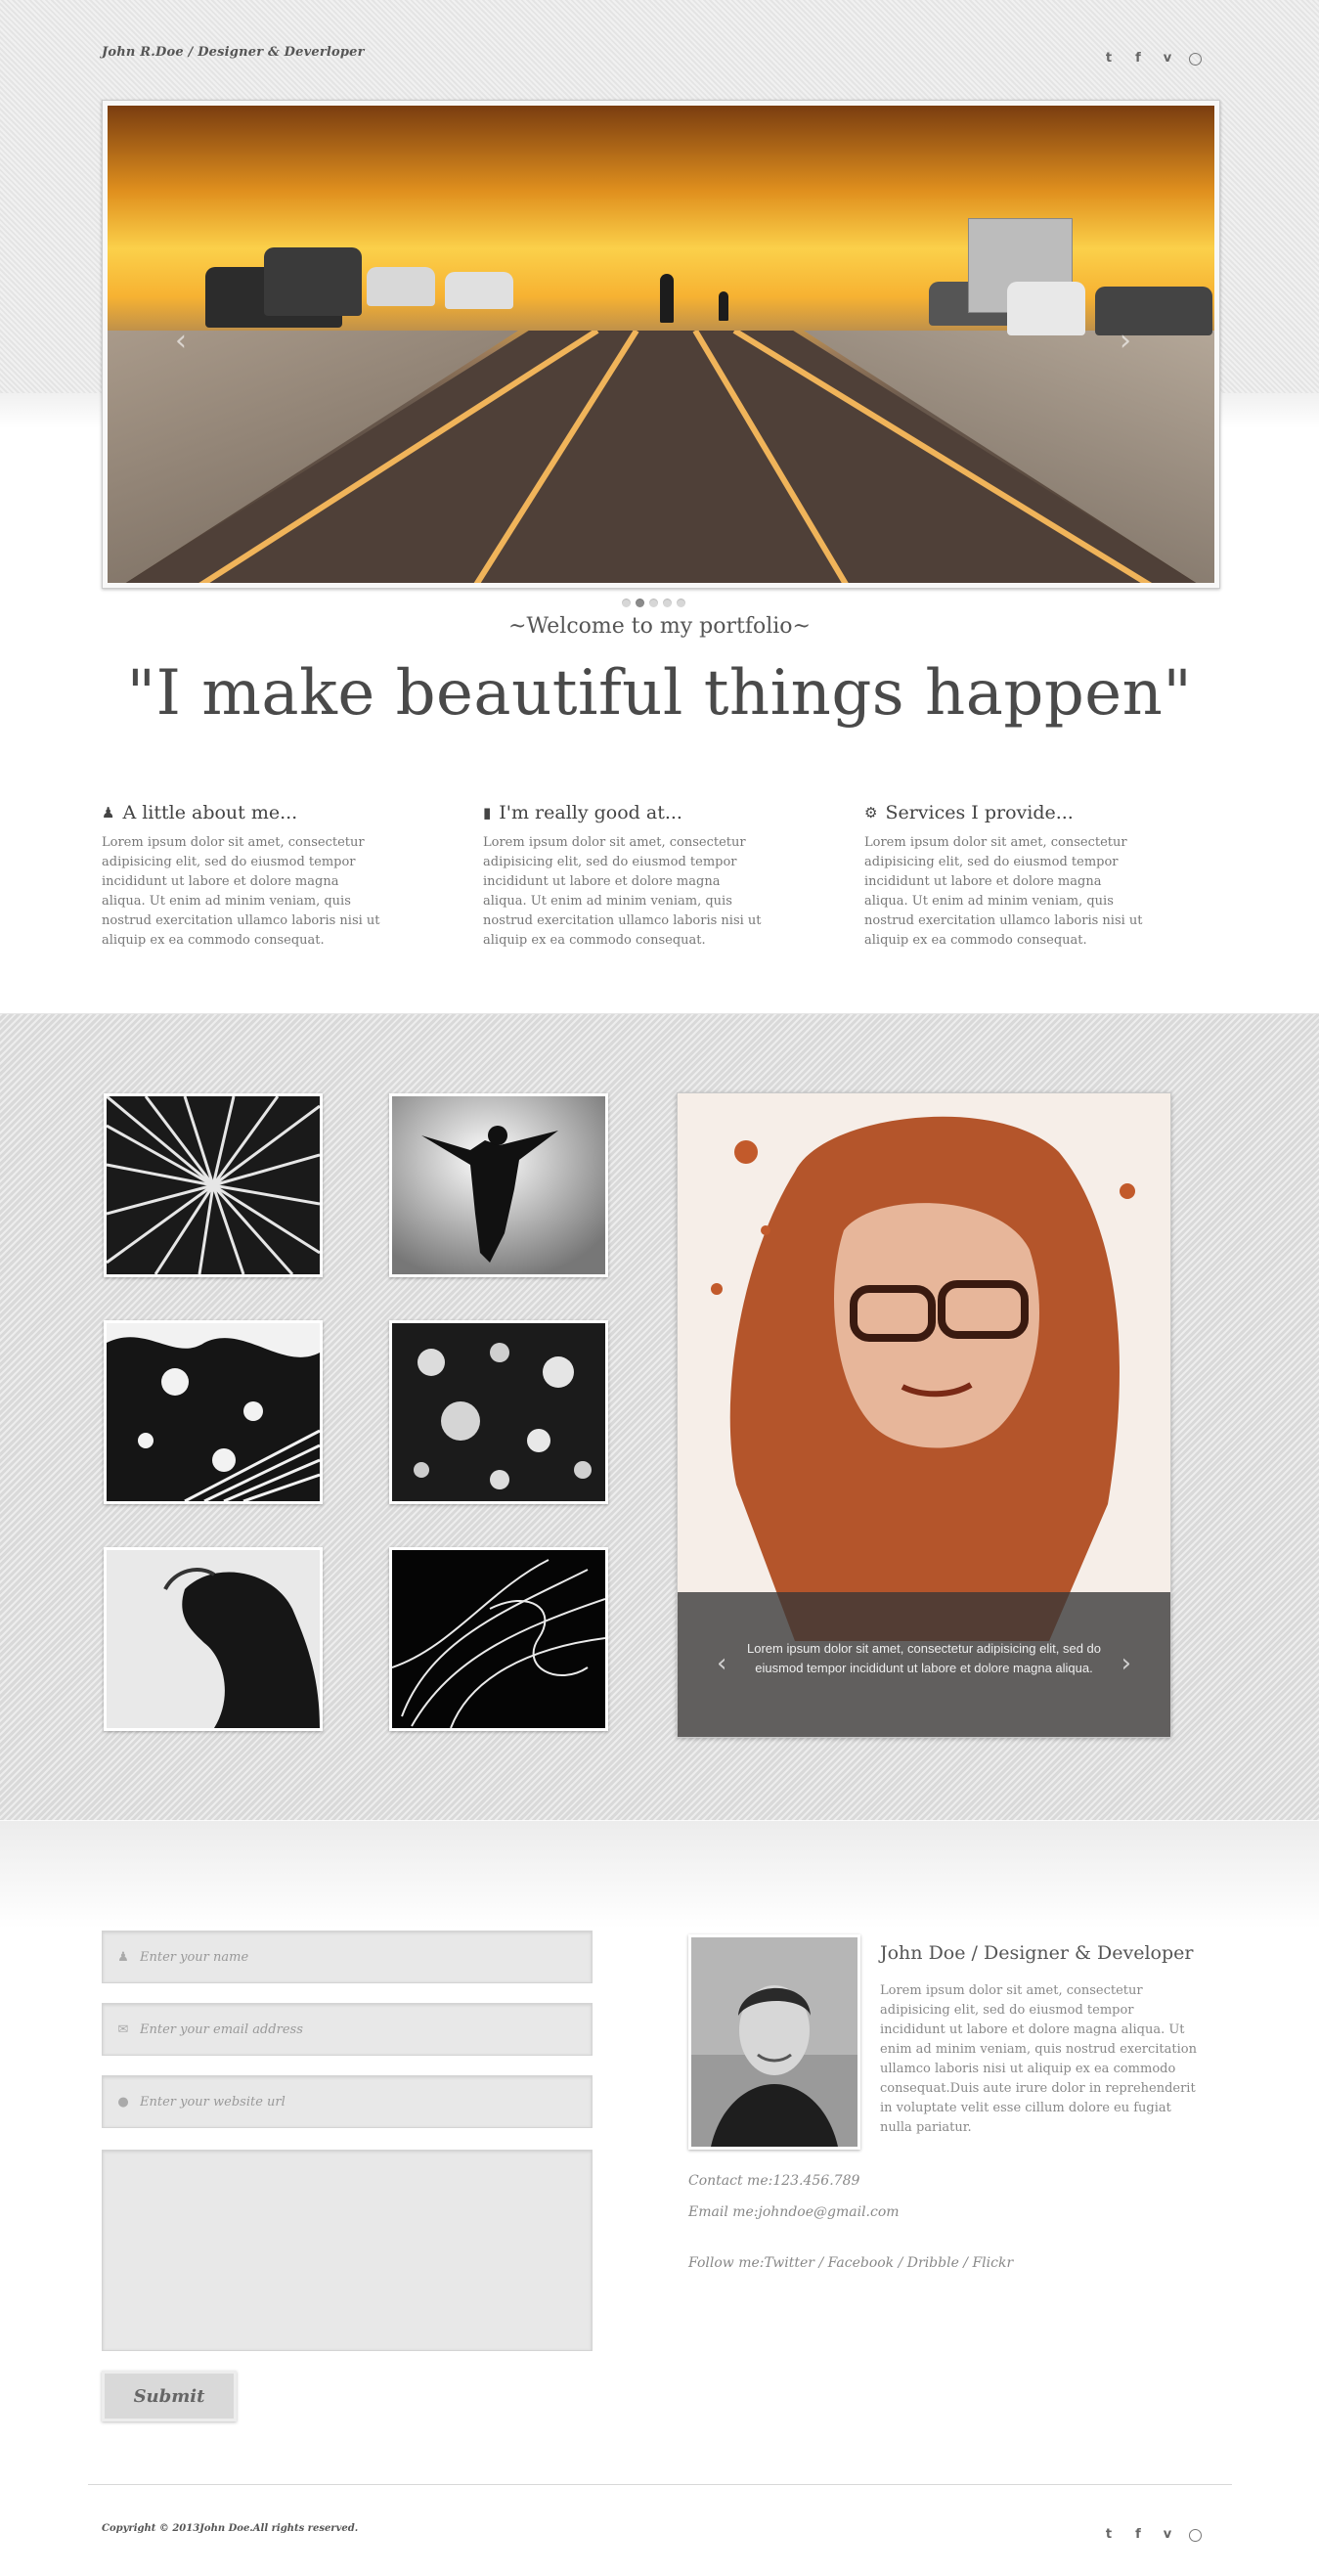  What do you see at coordinates (659, 693) in the screenshot?
I see `tagline-heading: "I make beautiful things happen"` at bounding box center [659, 693].